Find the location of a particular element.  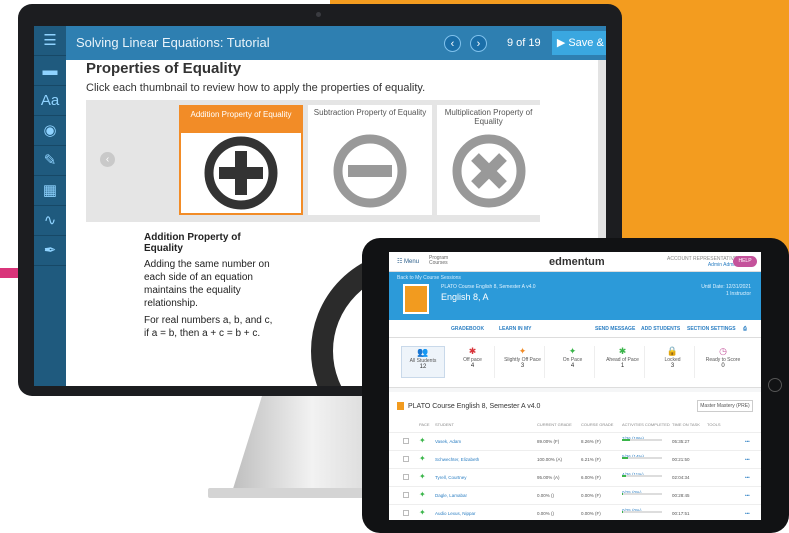

off-pace-icon: ✱ is located at coordinates (472, 351).